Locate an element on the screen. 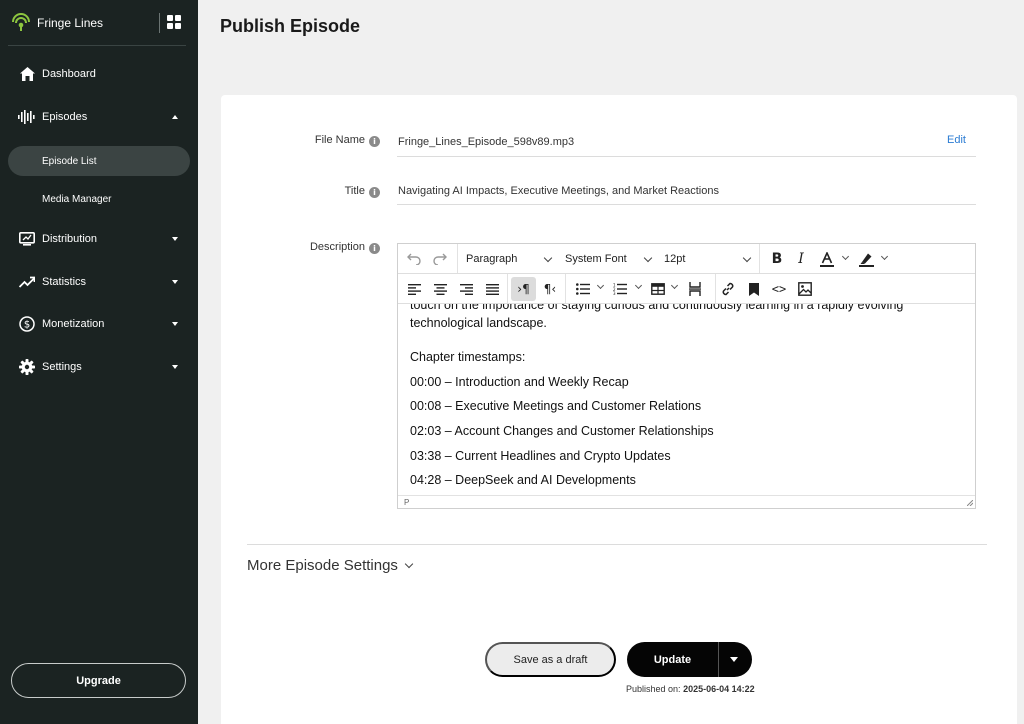 Image resolution: width=1024 pixels, height=724 pixels. sidebar-item-label: Episodes is located at coordinates (65, 117).